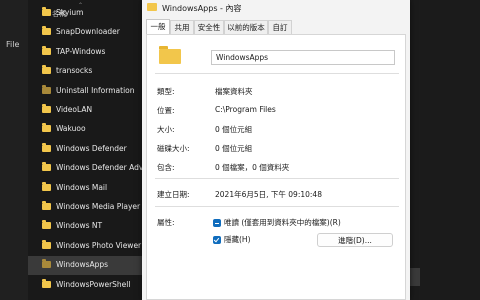 This screenshot has height=300, width=480. I want to click on list-item: Windows NT, so click(85, 226).